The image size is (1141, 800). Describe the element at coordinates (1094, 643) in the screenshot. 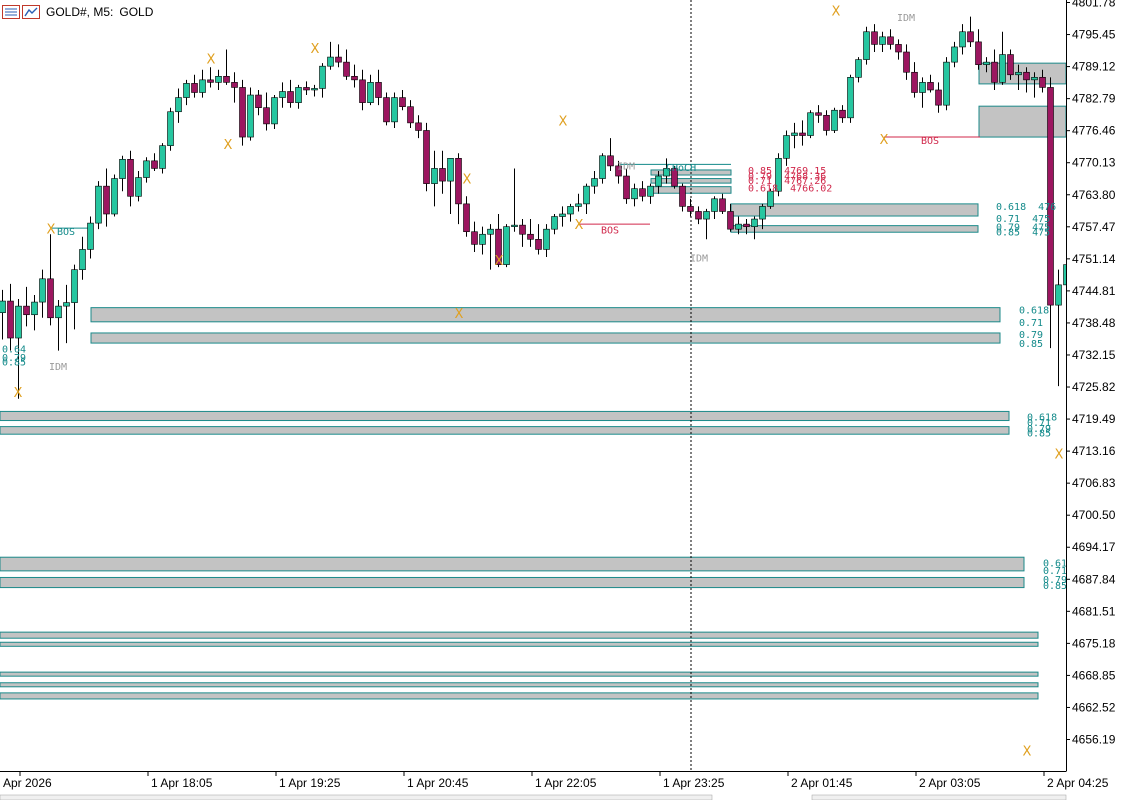

I see `price-tick-label: 4675.18` at that location.